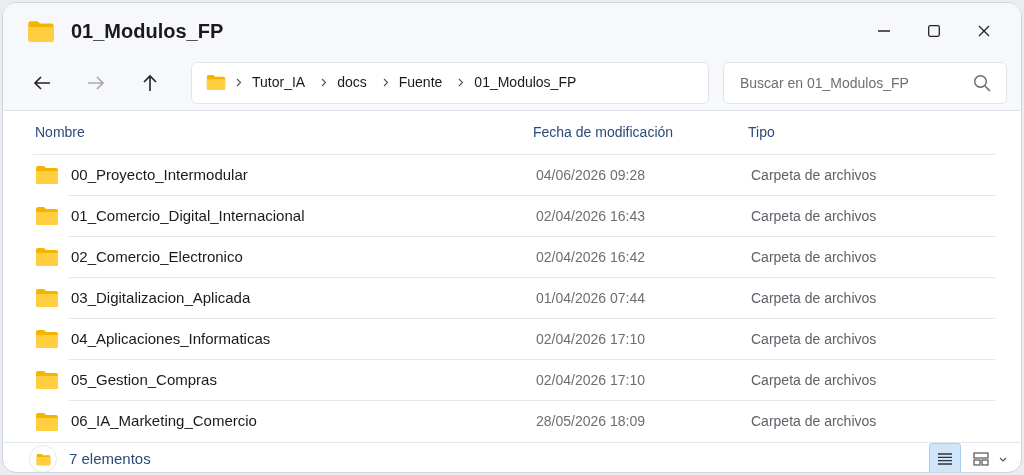  Describe the element at coordinates (1003, 459) in the screenshot. I see `caret-icon` at that location.